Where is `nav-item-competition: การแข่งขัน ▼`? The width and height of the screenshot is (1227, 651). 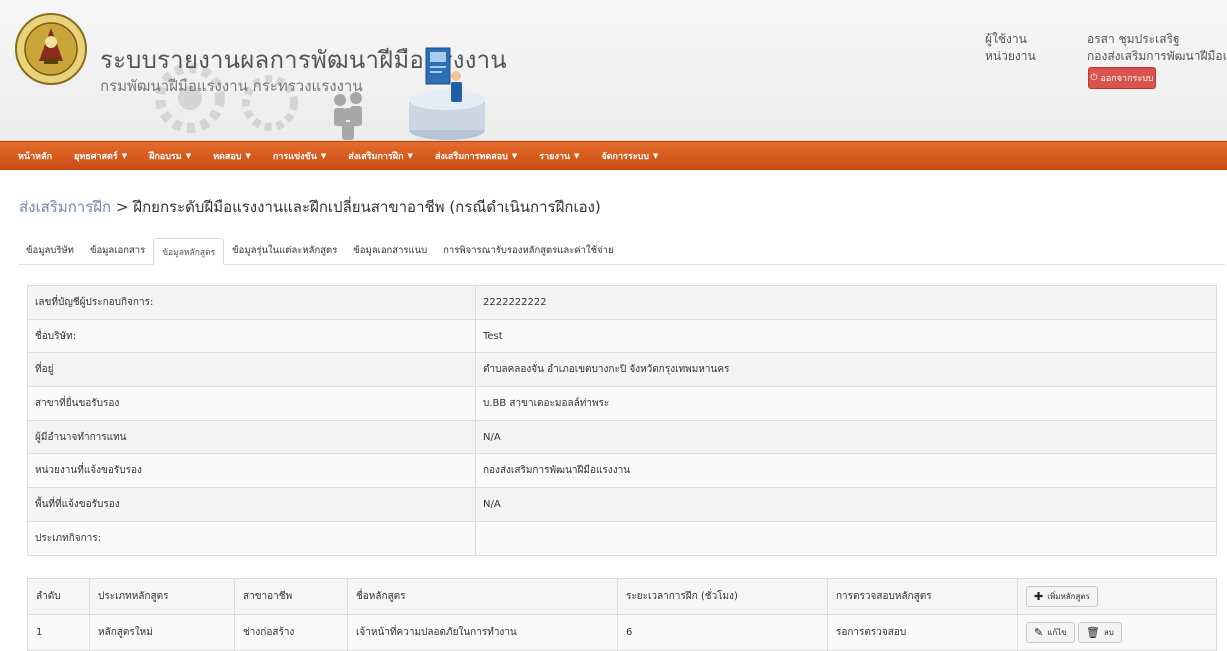 nav-item-competition: การแข่งขัน ▼ is located at coordinates (299, 156).